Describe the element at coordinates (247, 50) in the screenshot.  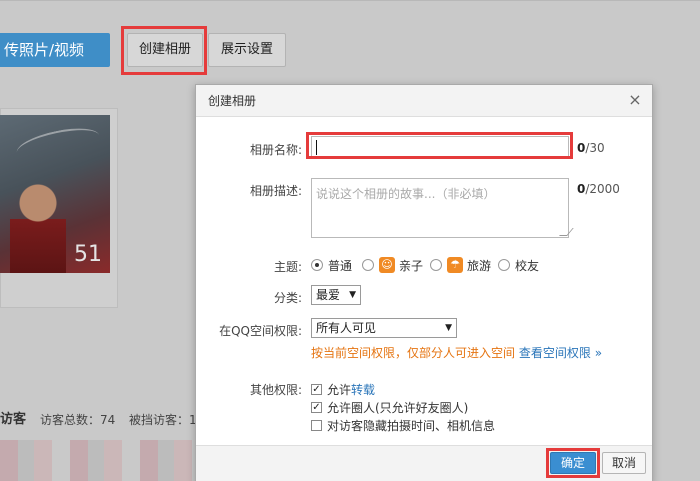
I see `display-settings-button: 展示设置` at that location.